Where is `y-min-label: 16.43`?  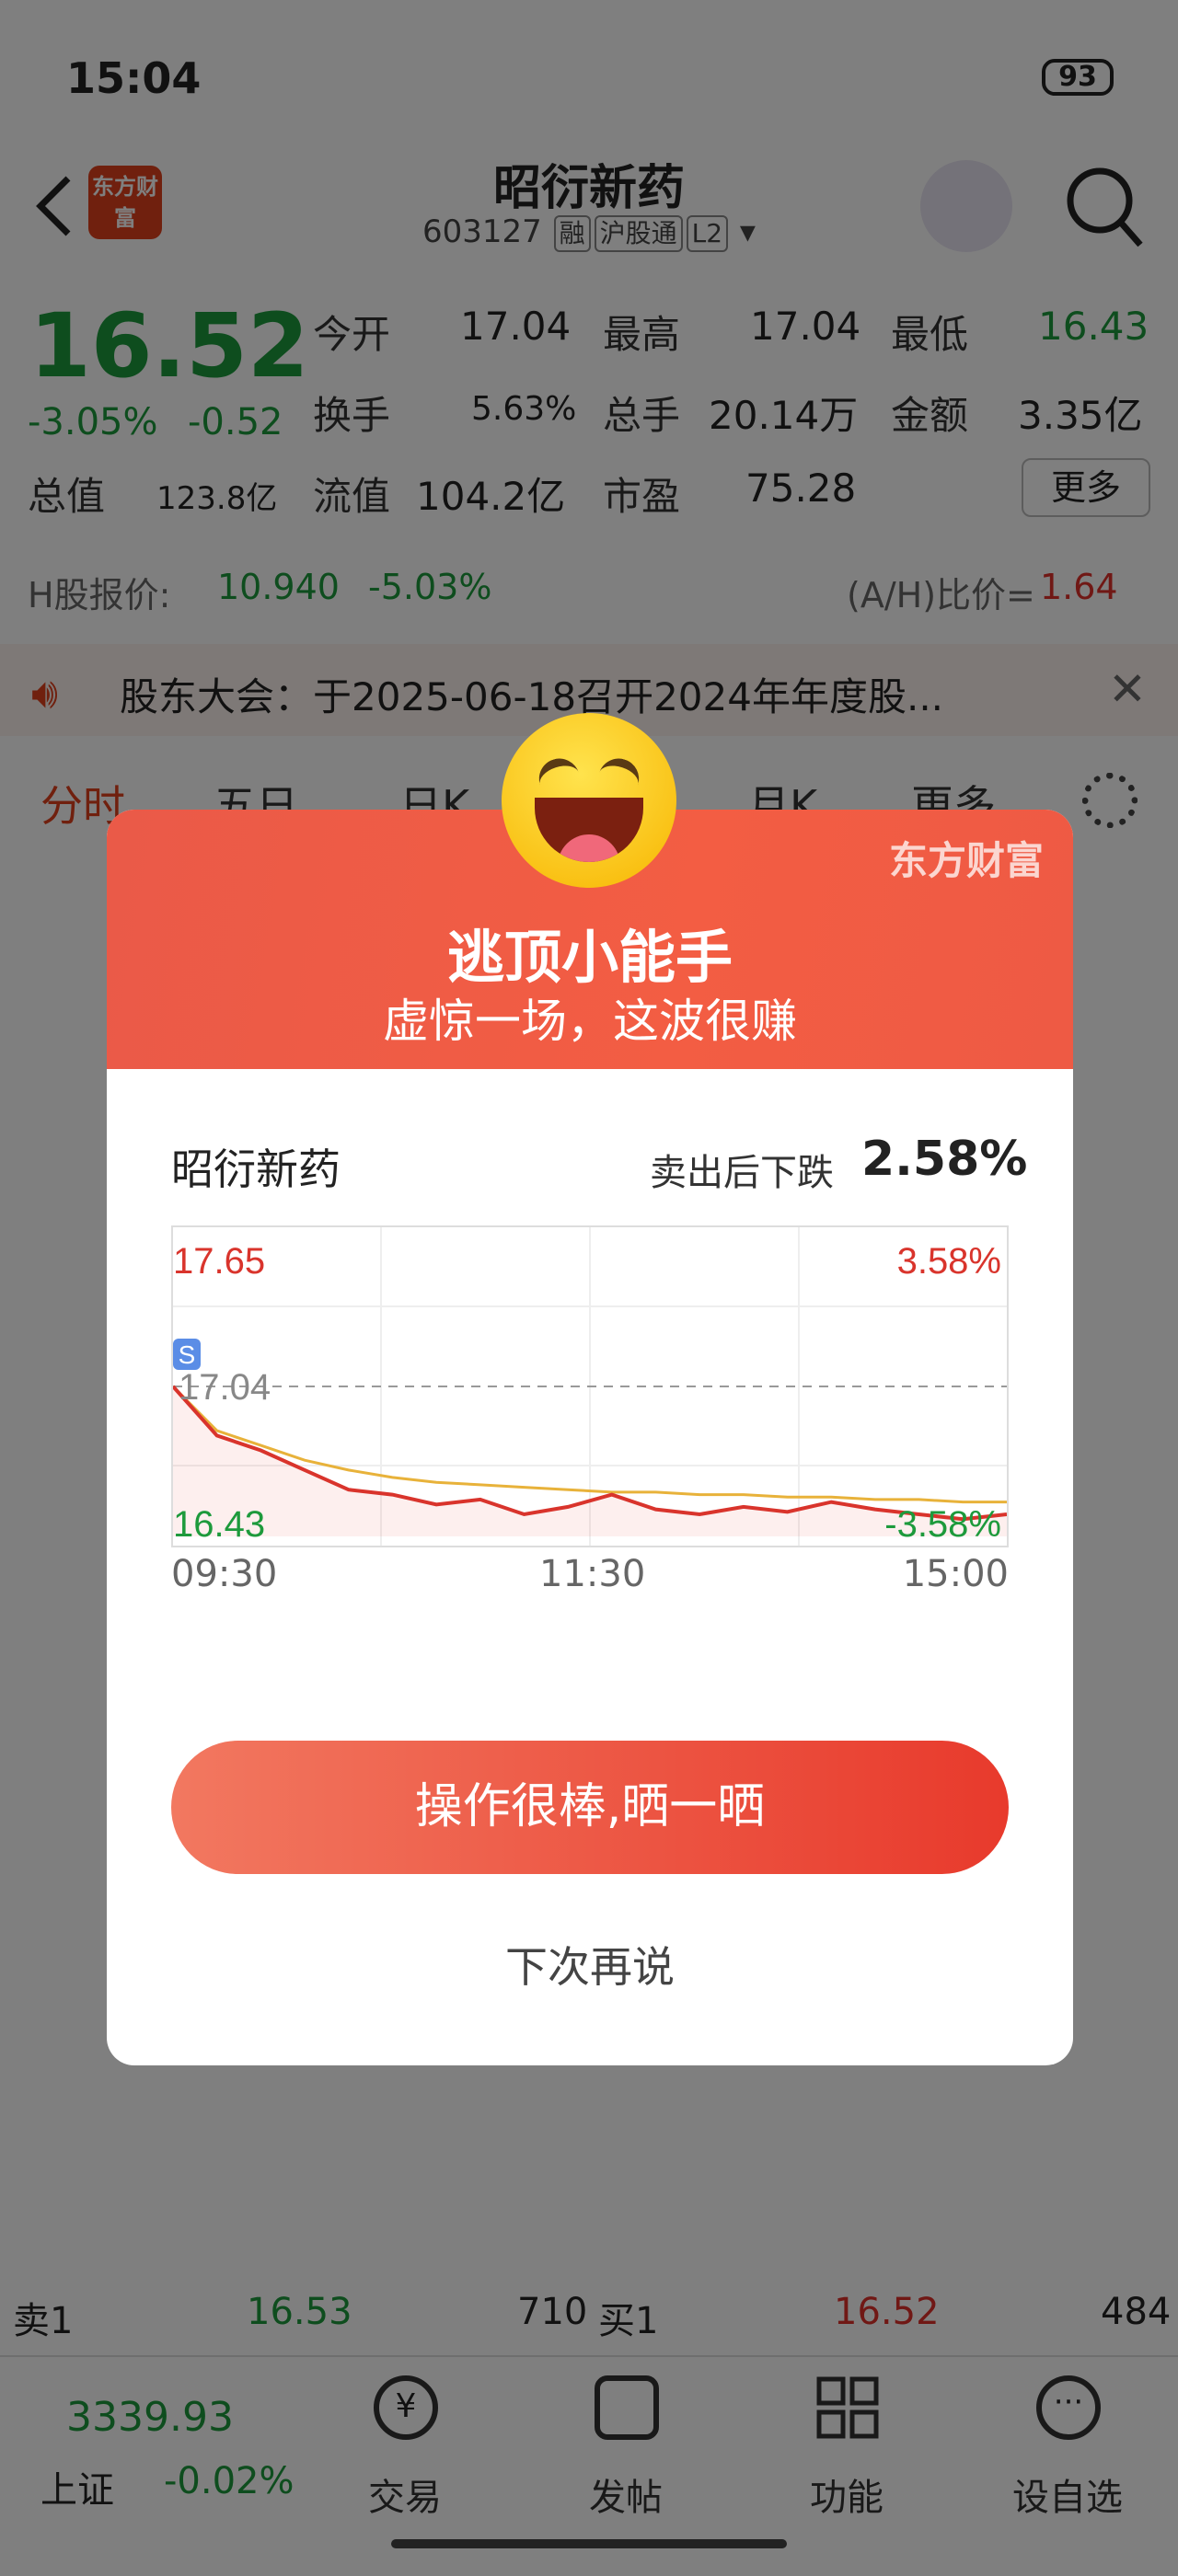 y-min-label: 16.43 is located at coordinates (219, 1524).